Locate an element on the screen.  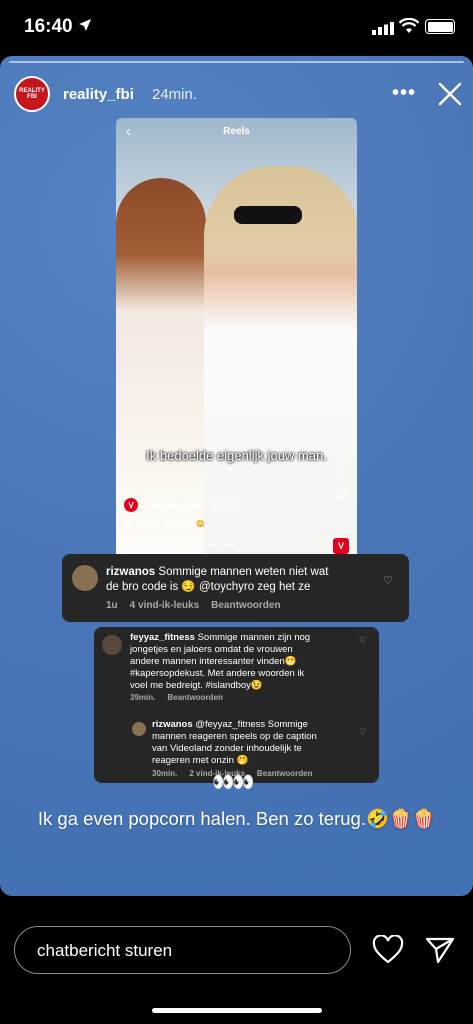
reel-share-icon is located at coordinates (342, 494).